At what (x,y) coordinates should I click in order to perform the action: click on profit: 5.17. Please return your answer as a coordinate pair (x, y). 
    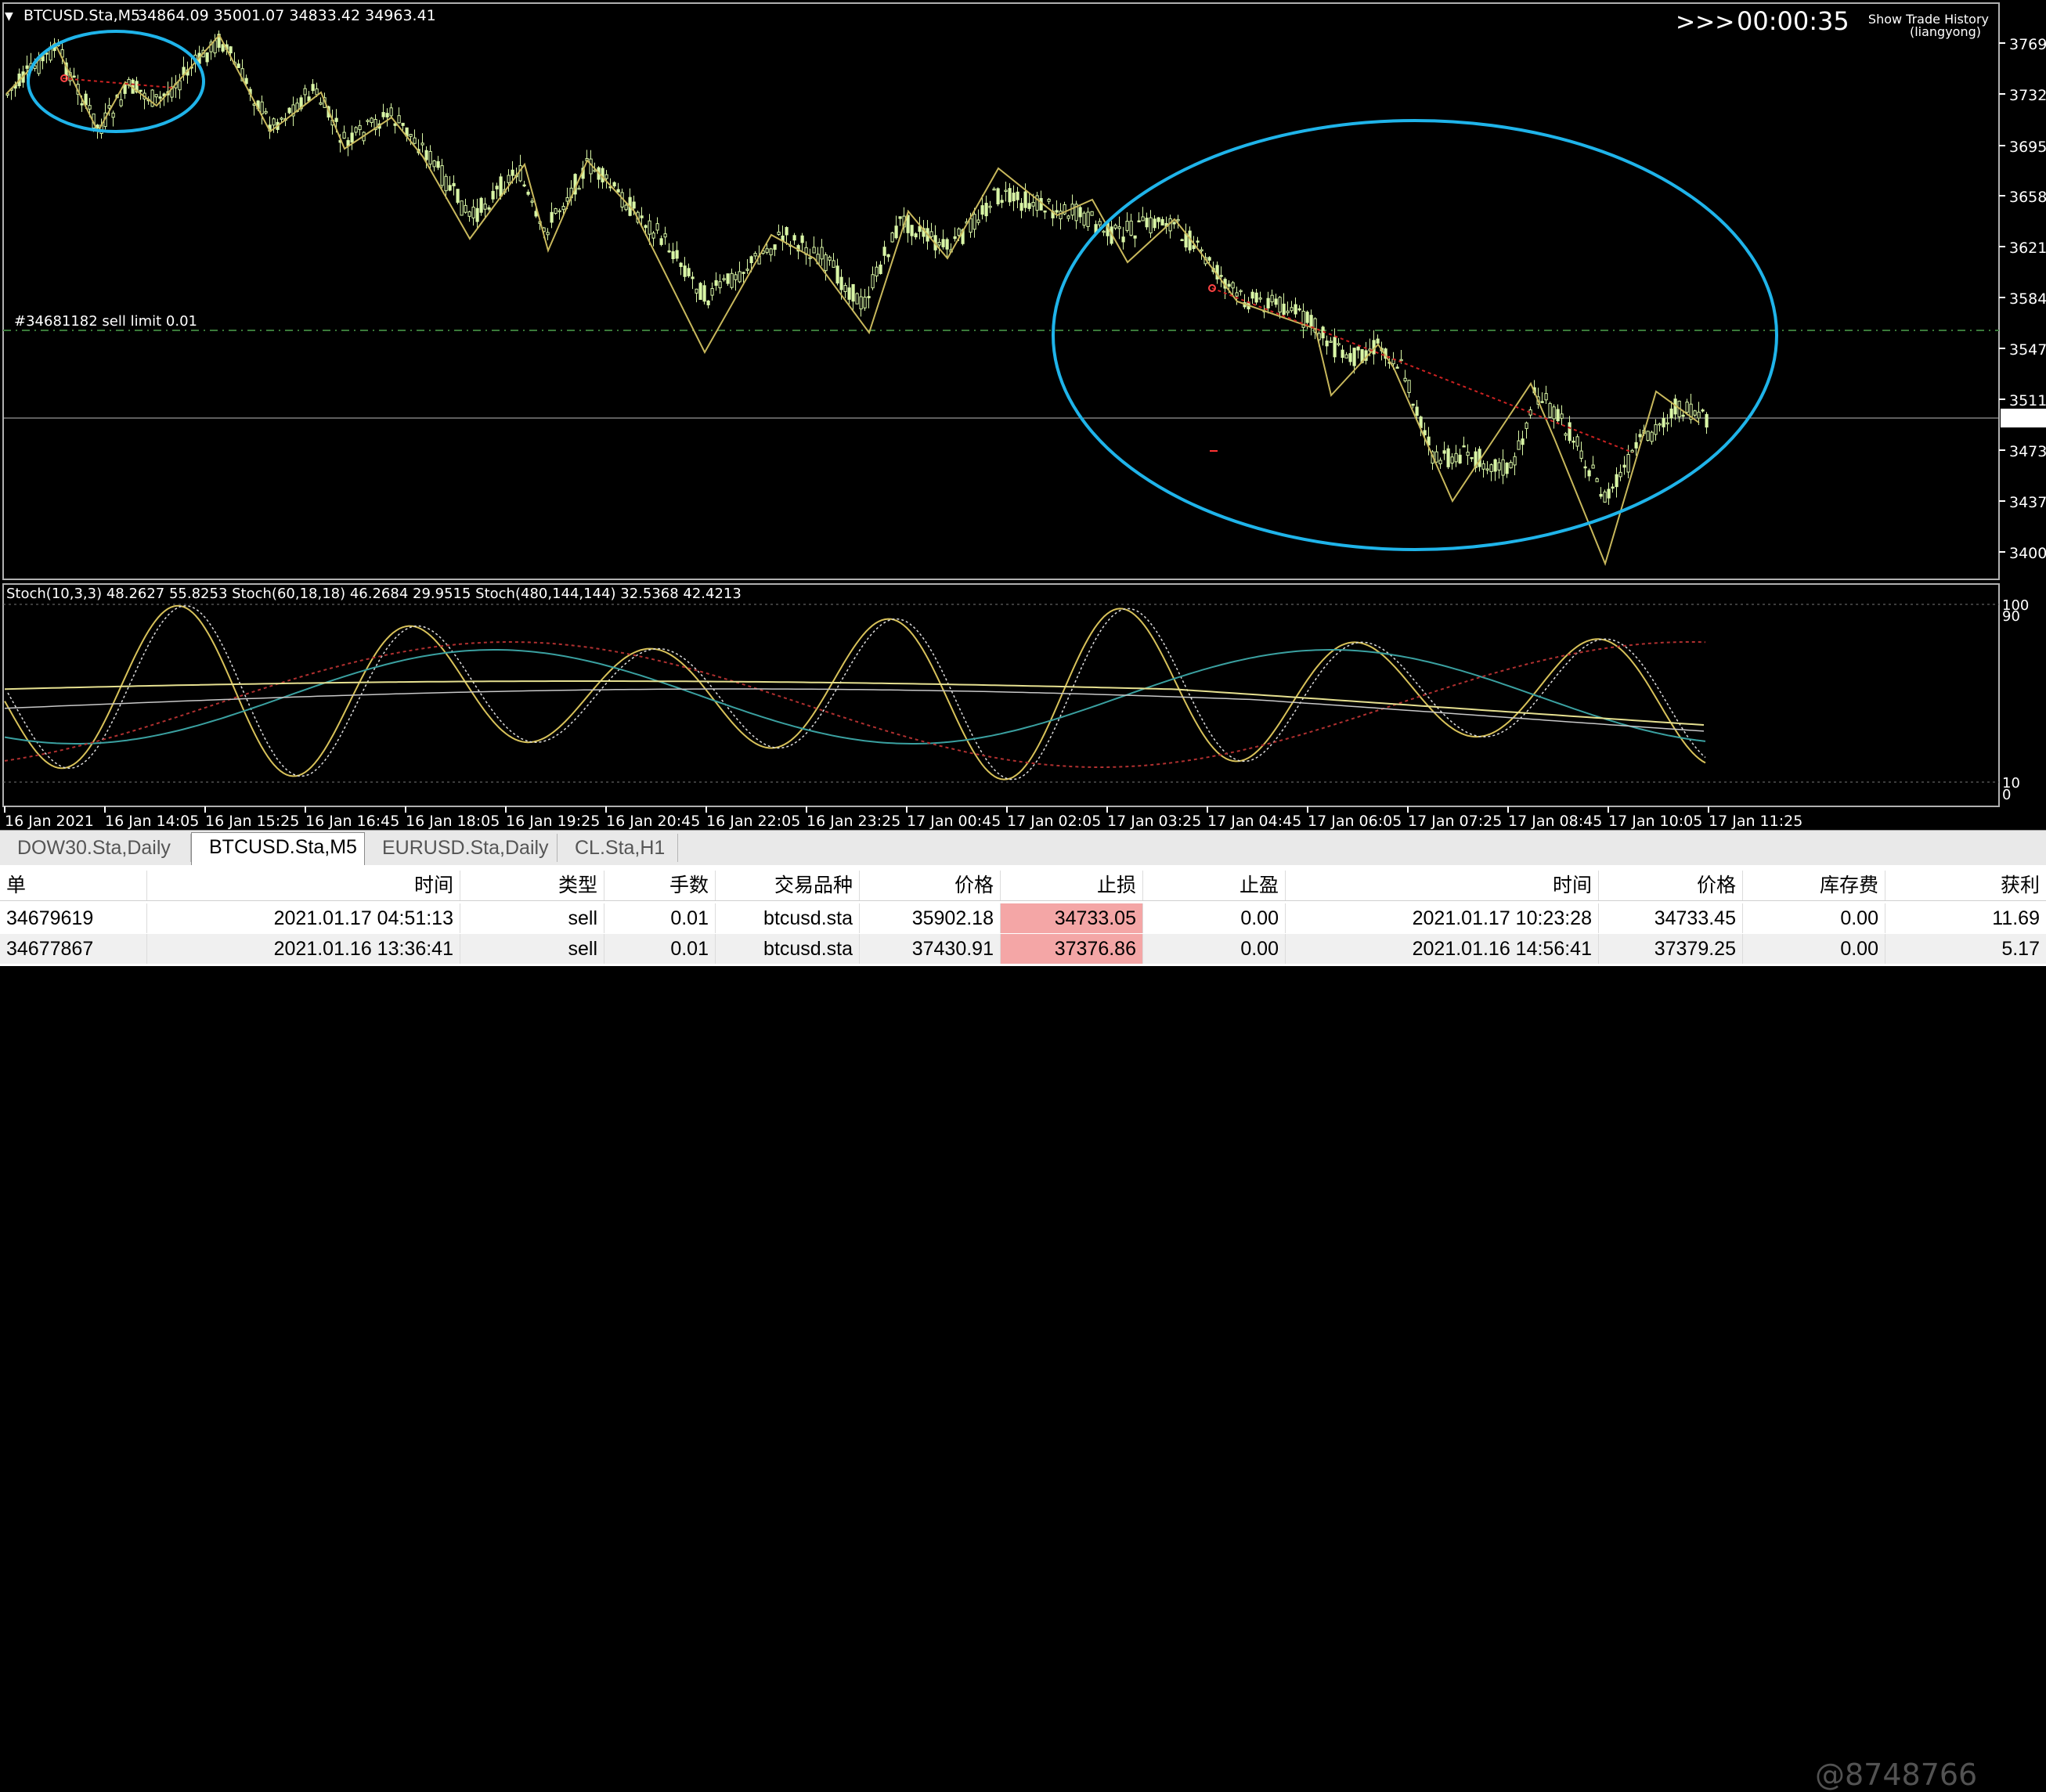
    Looking at the image, I should click on (2020, 949).